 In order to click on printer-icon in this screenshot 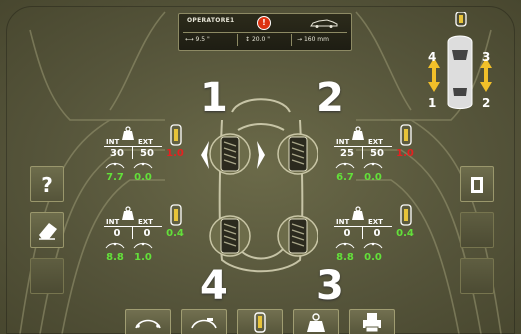, I will do `click(372, 323)`.